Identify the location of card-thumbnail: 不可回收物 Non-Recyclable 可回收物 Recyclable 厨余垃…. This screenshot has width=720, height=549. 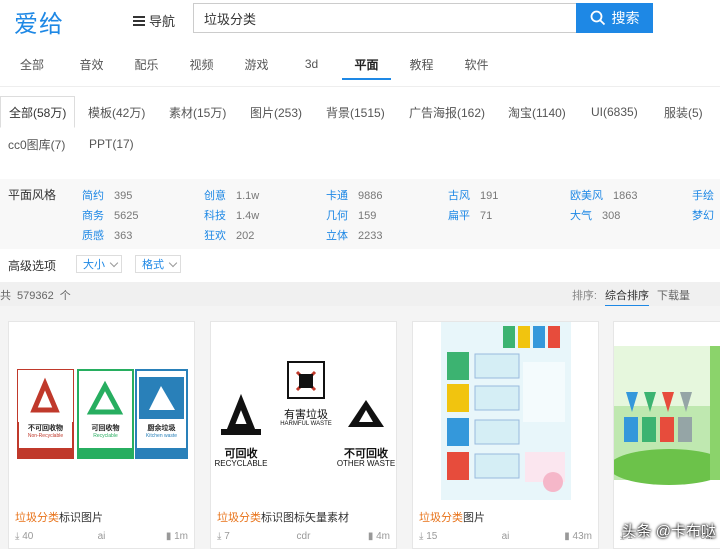
(101, 412).